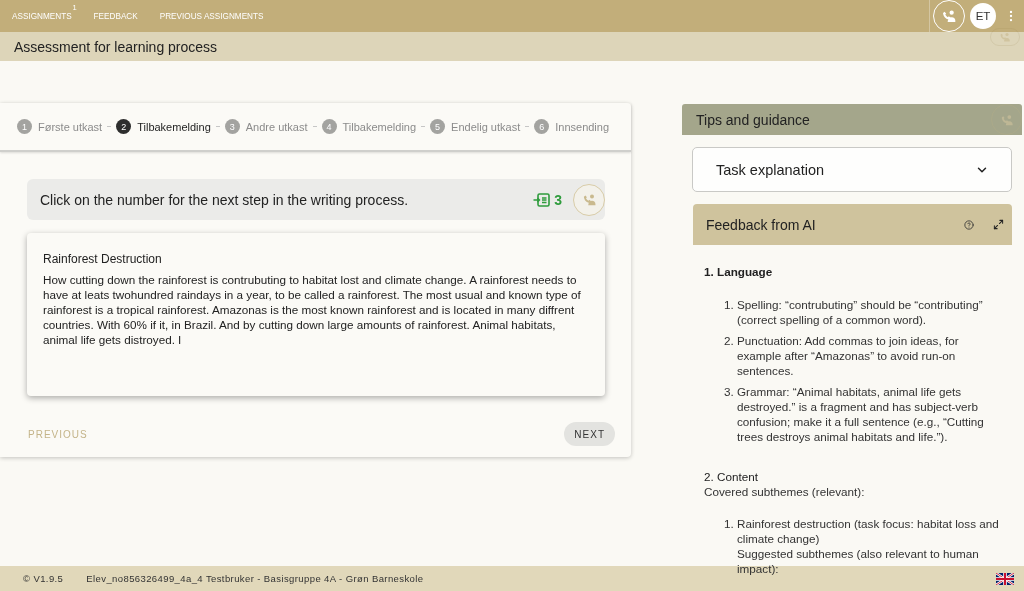  What do you see at coordinates (761, 224) in the screenshot?
I see `feedback-title: Feedback from AI` at bounding box center [761, 224].